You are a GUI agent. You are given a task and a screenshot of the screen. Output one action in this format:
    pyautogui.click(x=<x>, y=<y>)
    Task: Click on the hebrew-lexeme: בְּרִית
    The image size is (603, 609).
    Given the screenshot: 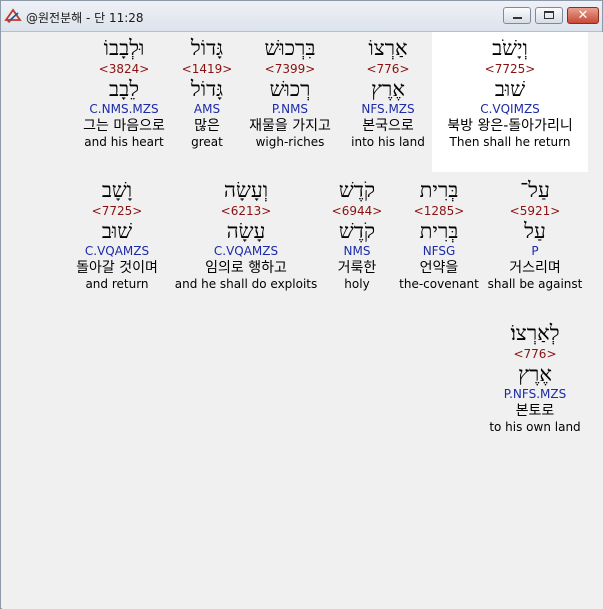 What is the action you would take?
    pyautogui.click(x=439, y=231)
    